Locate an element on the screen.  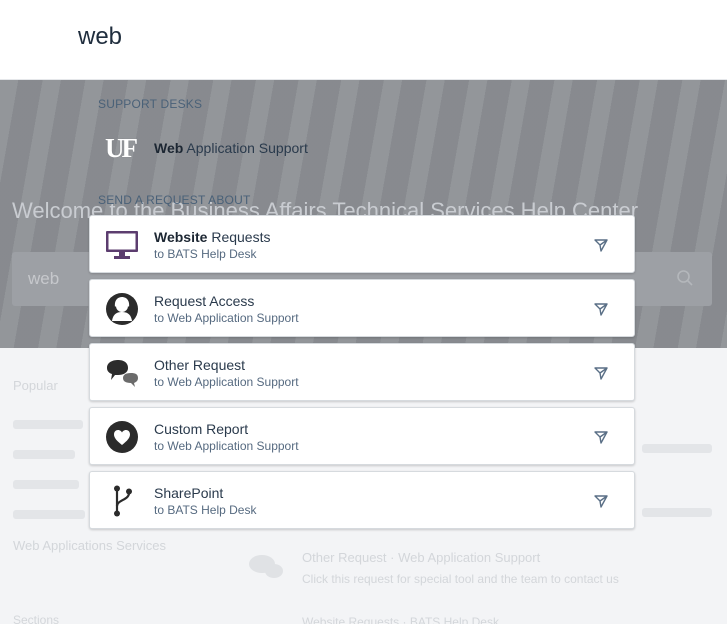
monitor-icon is located at coordinates (122, 245).